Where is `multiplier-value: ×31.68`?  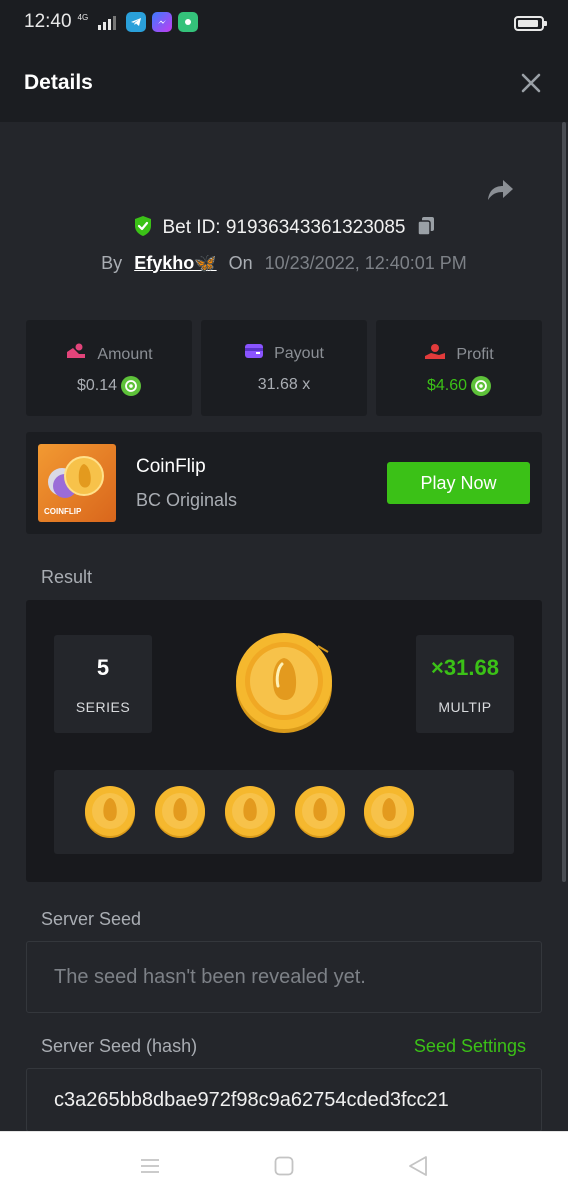 multiplier-value: ×31.68 is located at coordinates (465, 667).